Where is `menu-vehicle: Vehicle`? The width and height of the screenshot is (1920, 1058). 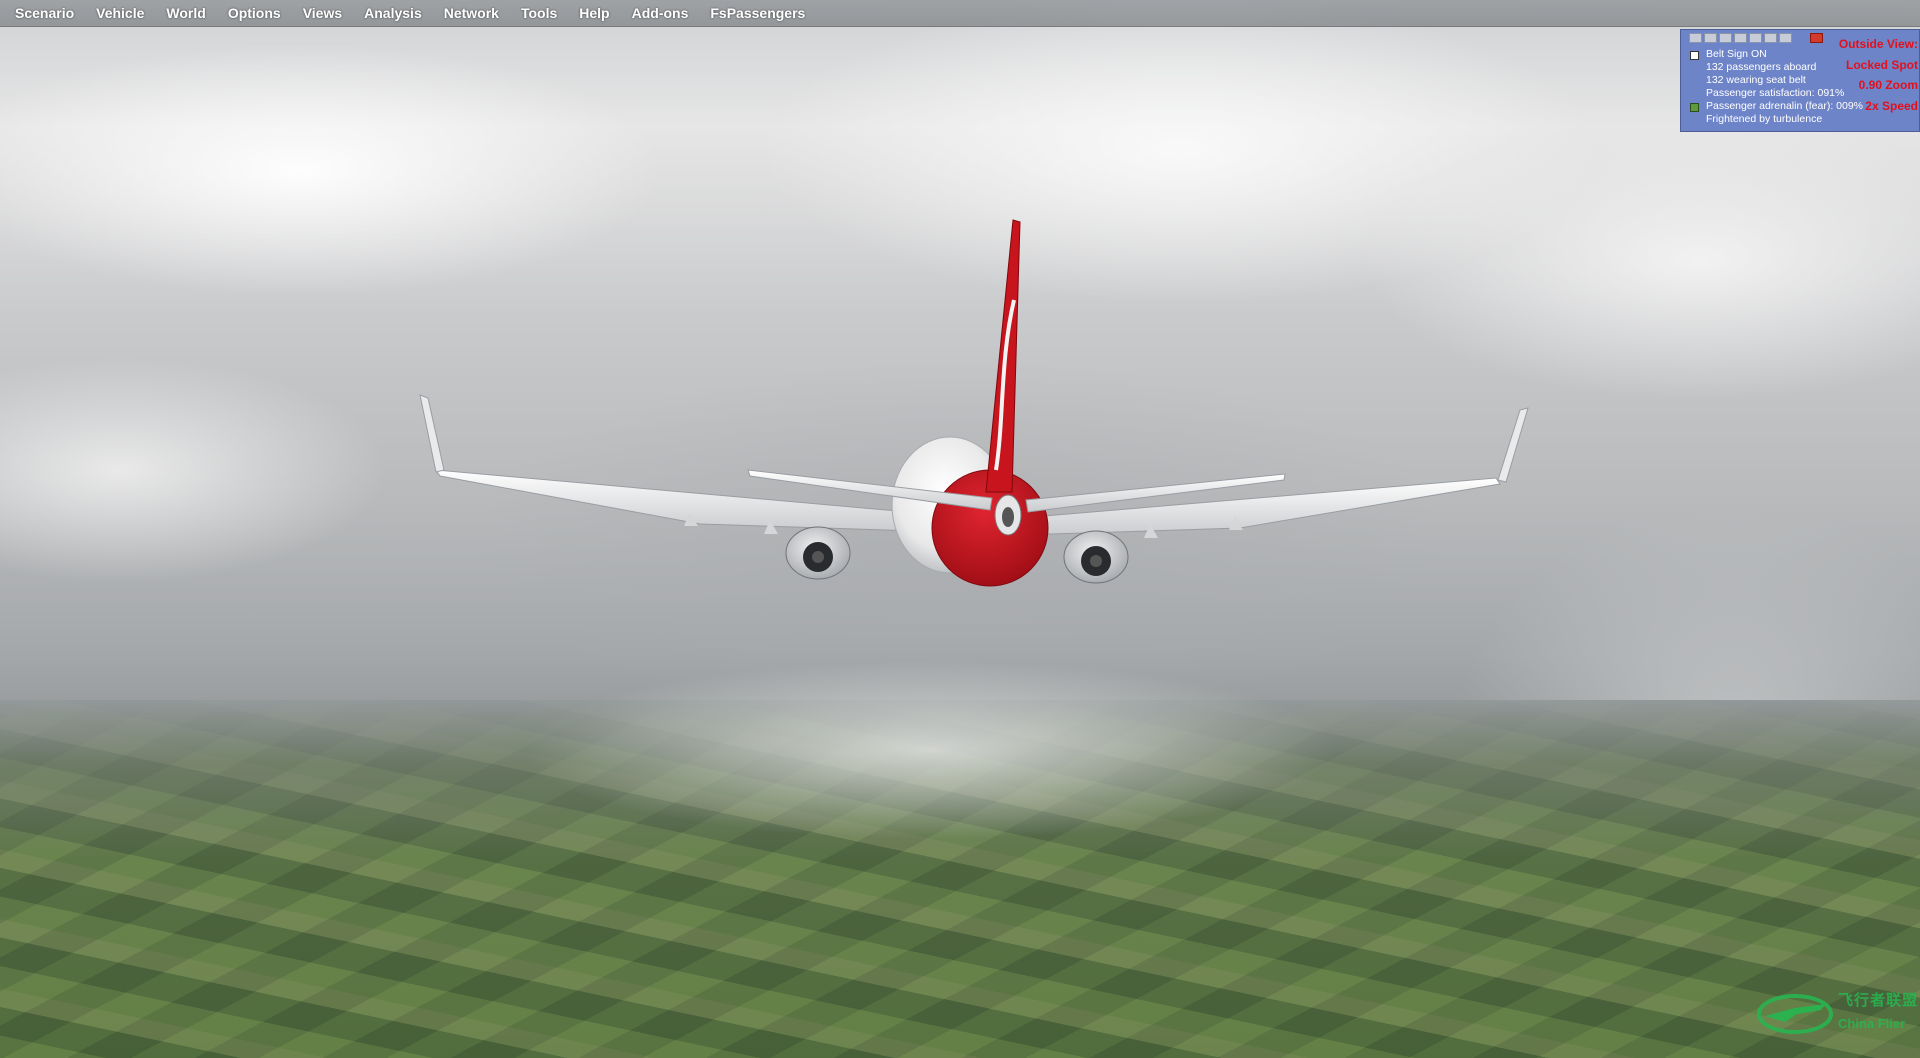
menu-vehicle: Vehicle is located at coordinates (120, 13).